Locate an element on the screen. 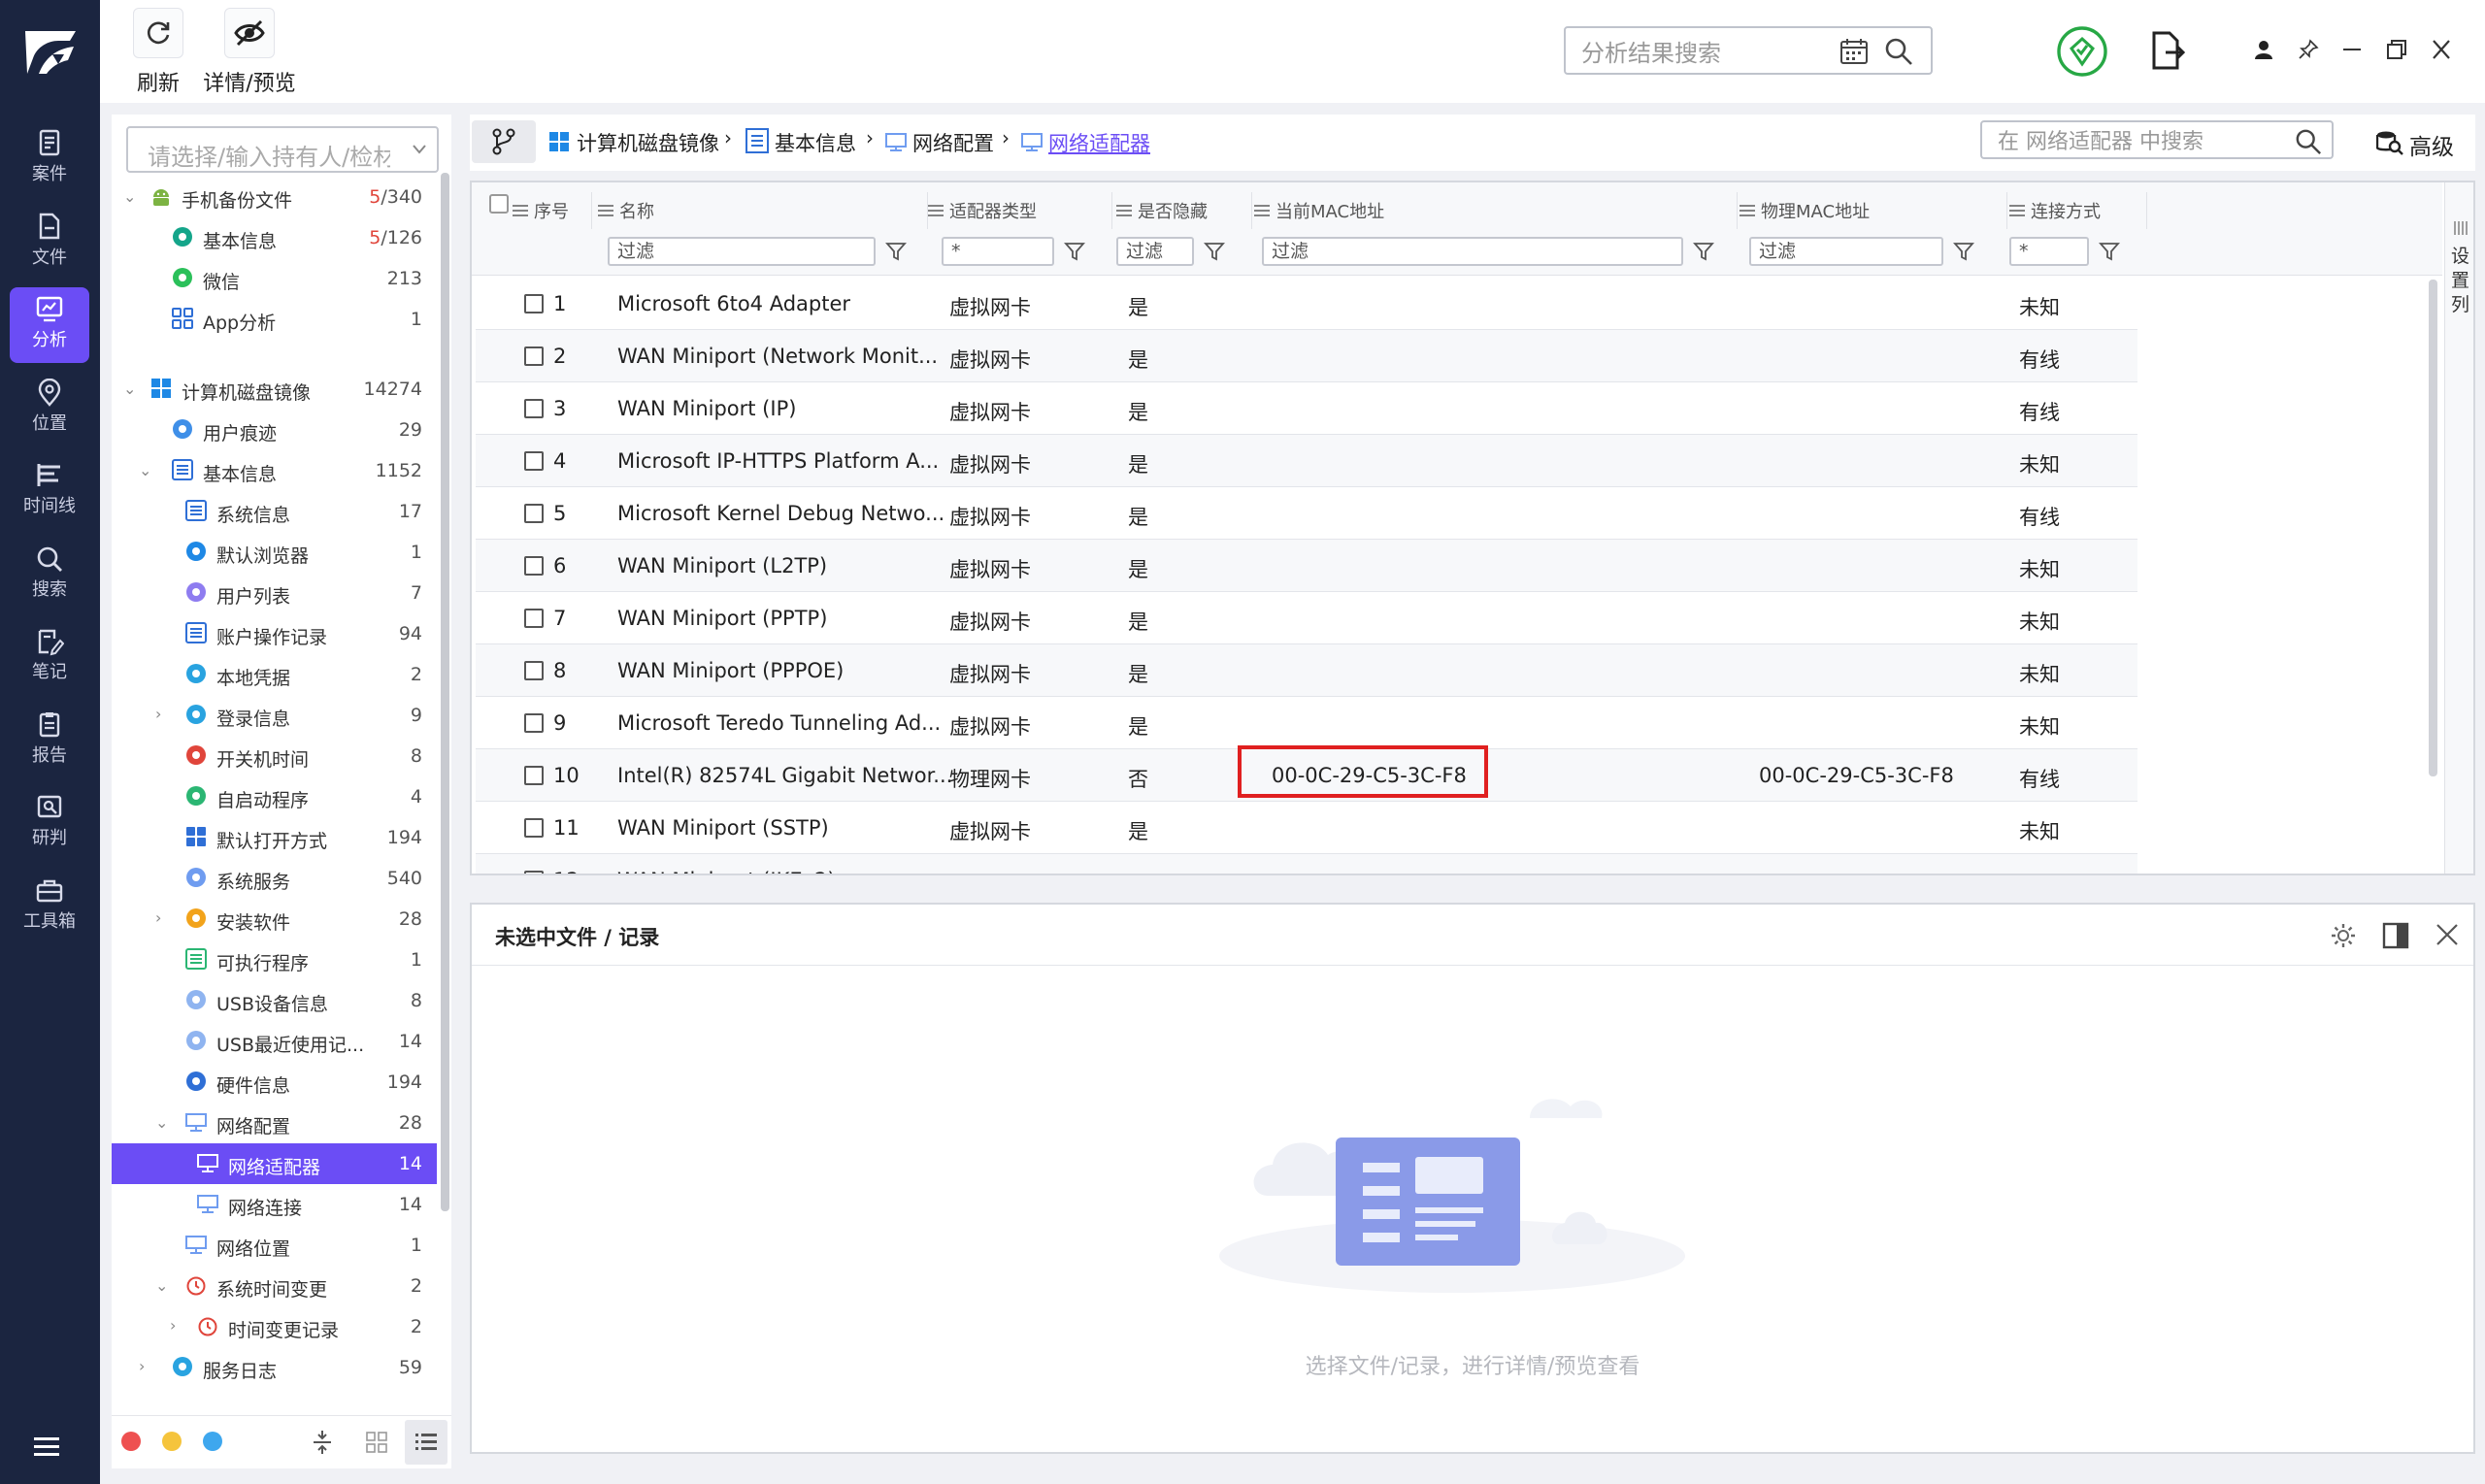  nav-item-judge: 研判 is located at coordinates (50, 823).